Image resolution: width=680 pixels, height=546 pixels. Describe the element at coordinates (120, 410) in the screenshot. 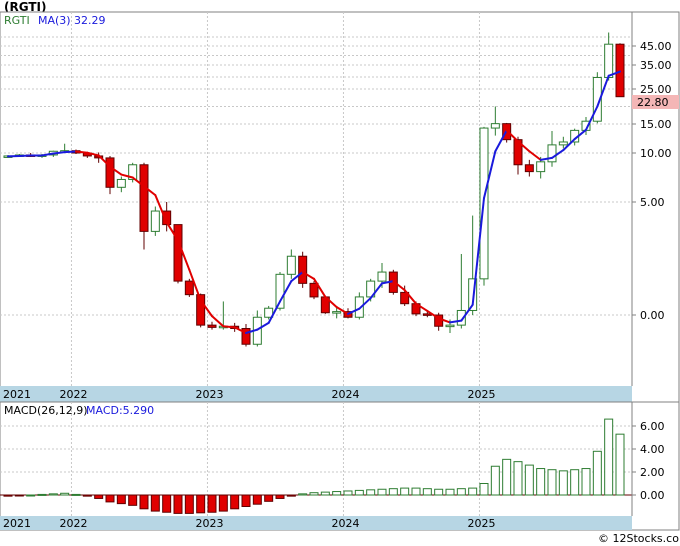

I see `macd-legend-value: MACD:5.290` at that location.